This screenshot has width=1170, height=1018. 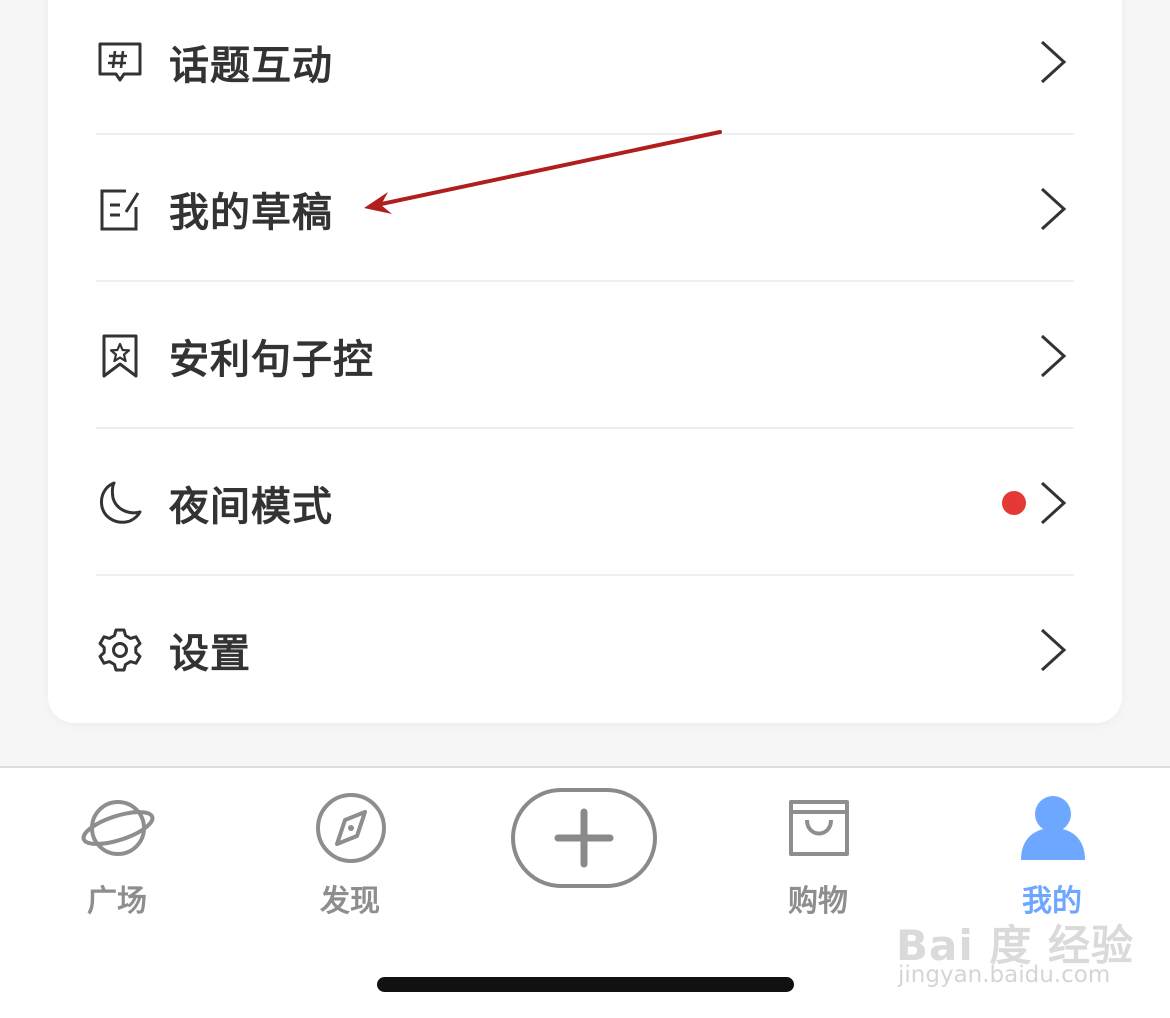 I want to click on tab-mine: 我的, so click(x=1052, y=855).